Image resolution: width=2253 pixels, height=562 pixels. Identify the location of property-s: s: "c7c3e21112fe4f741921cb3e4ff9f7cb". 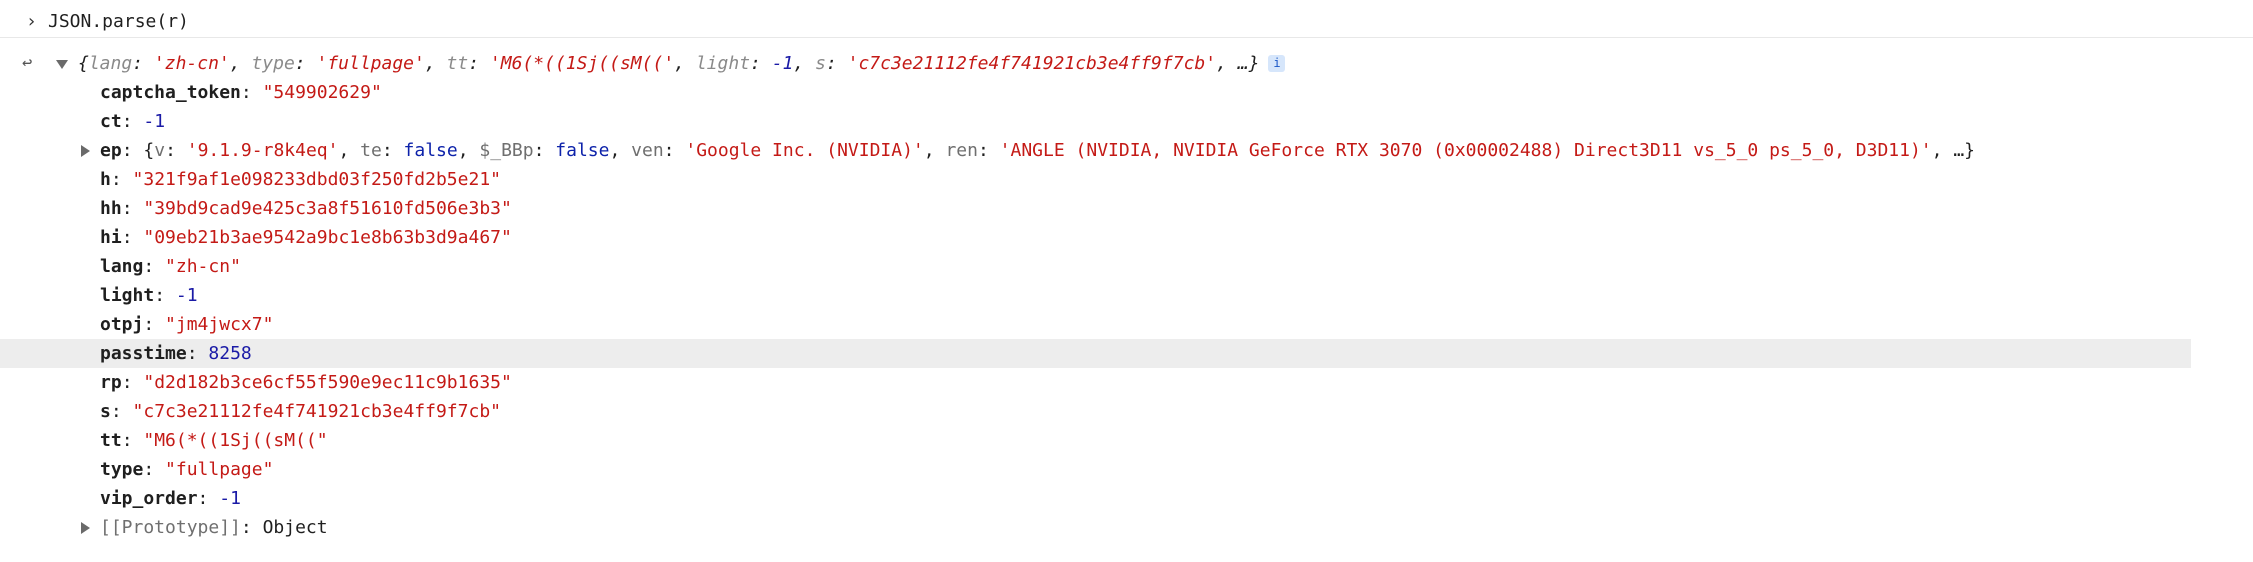
(300, 411).